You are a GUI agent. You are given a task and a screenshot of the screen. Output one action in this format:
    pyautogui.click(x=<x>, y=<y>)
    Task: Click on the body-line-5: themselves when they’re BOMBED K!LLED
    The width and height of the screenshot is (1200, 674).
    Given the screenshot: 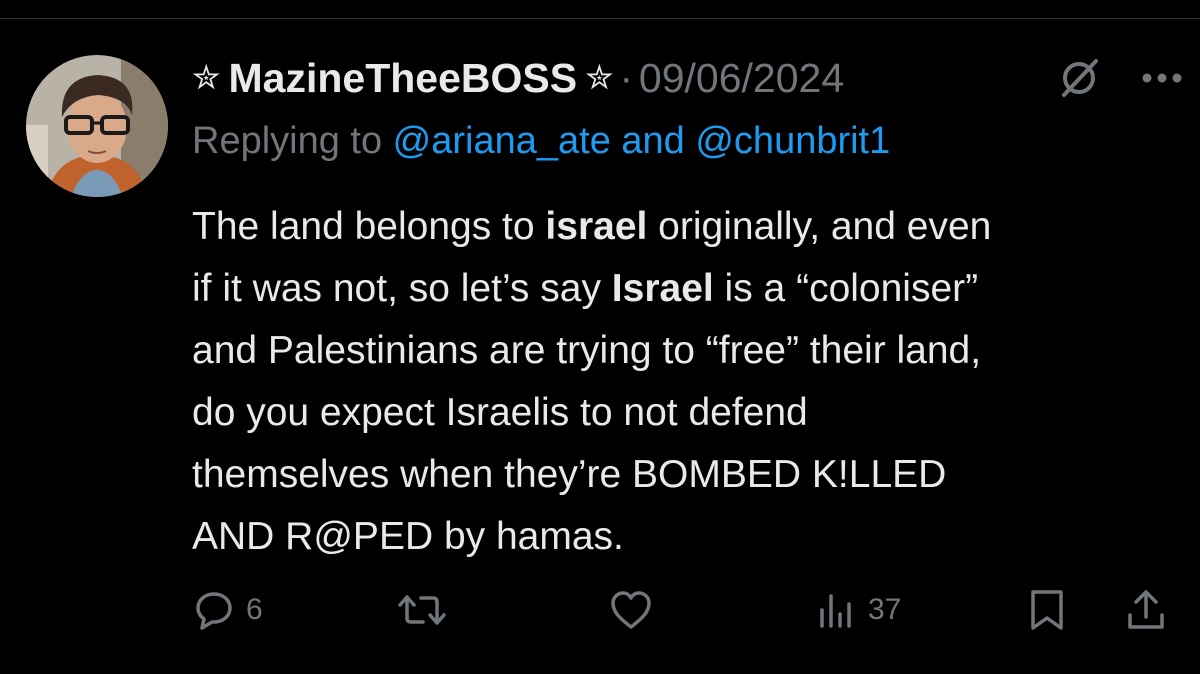 What is the action you would take?
    pyautogui.click(x=569, y=474)
    